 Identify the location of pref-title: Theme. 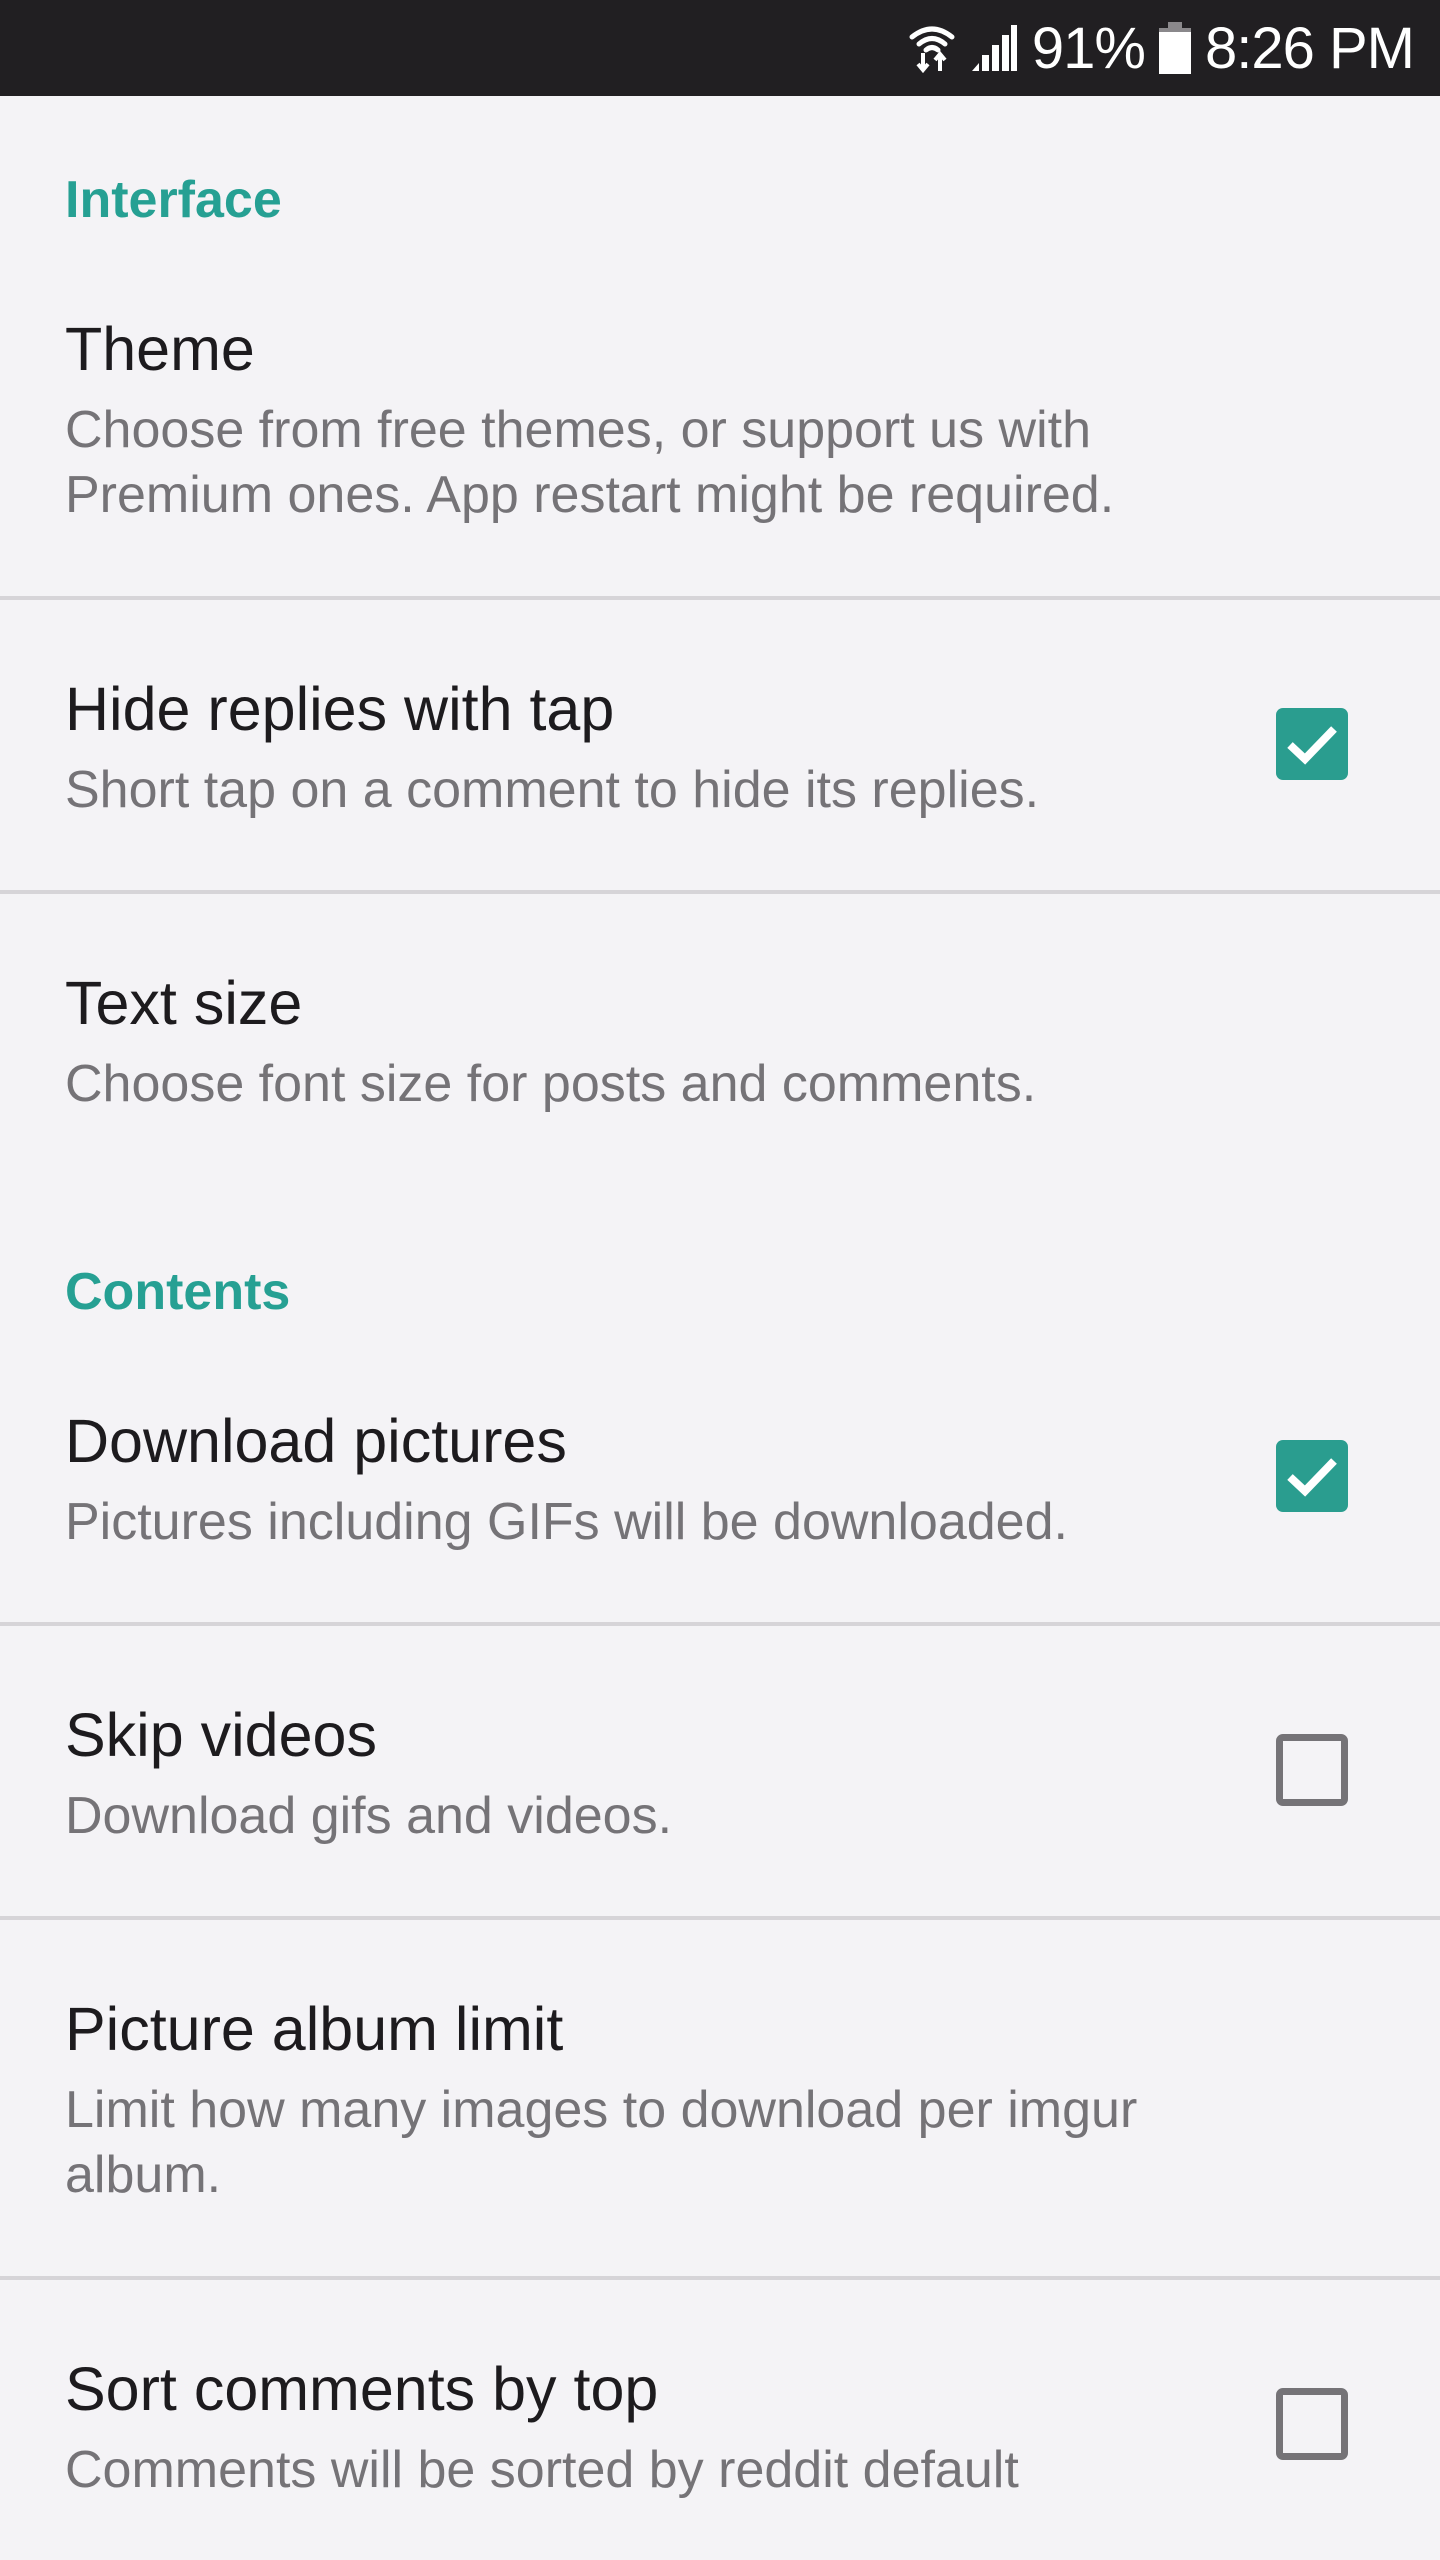
(160, 349).